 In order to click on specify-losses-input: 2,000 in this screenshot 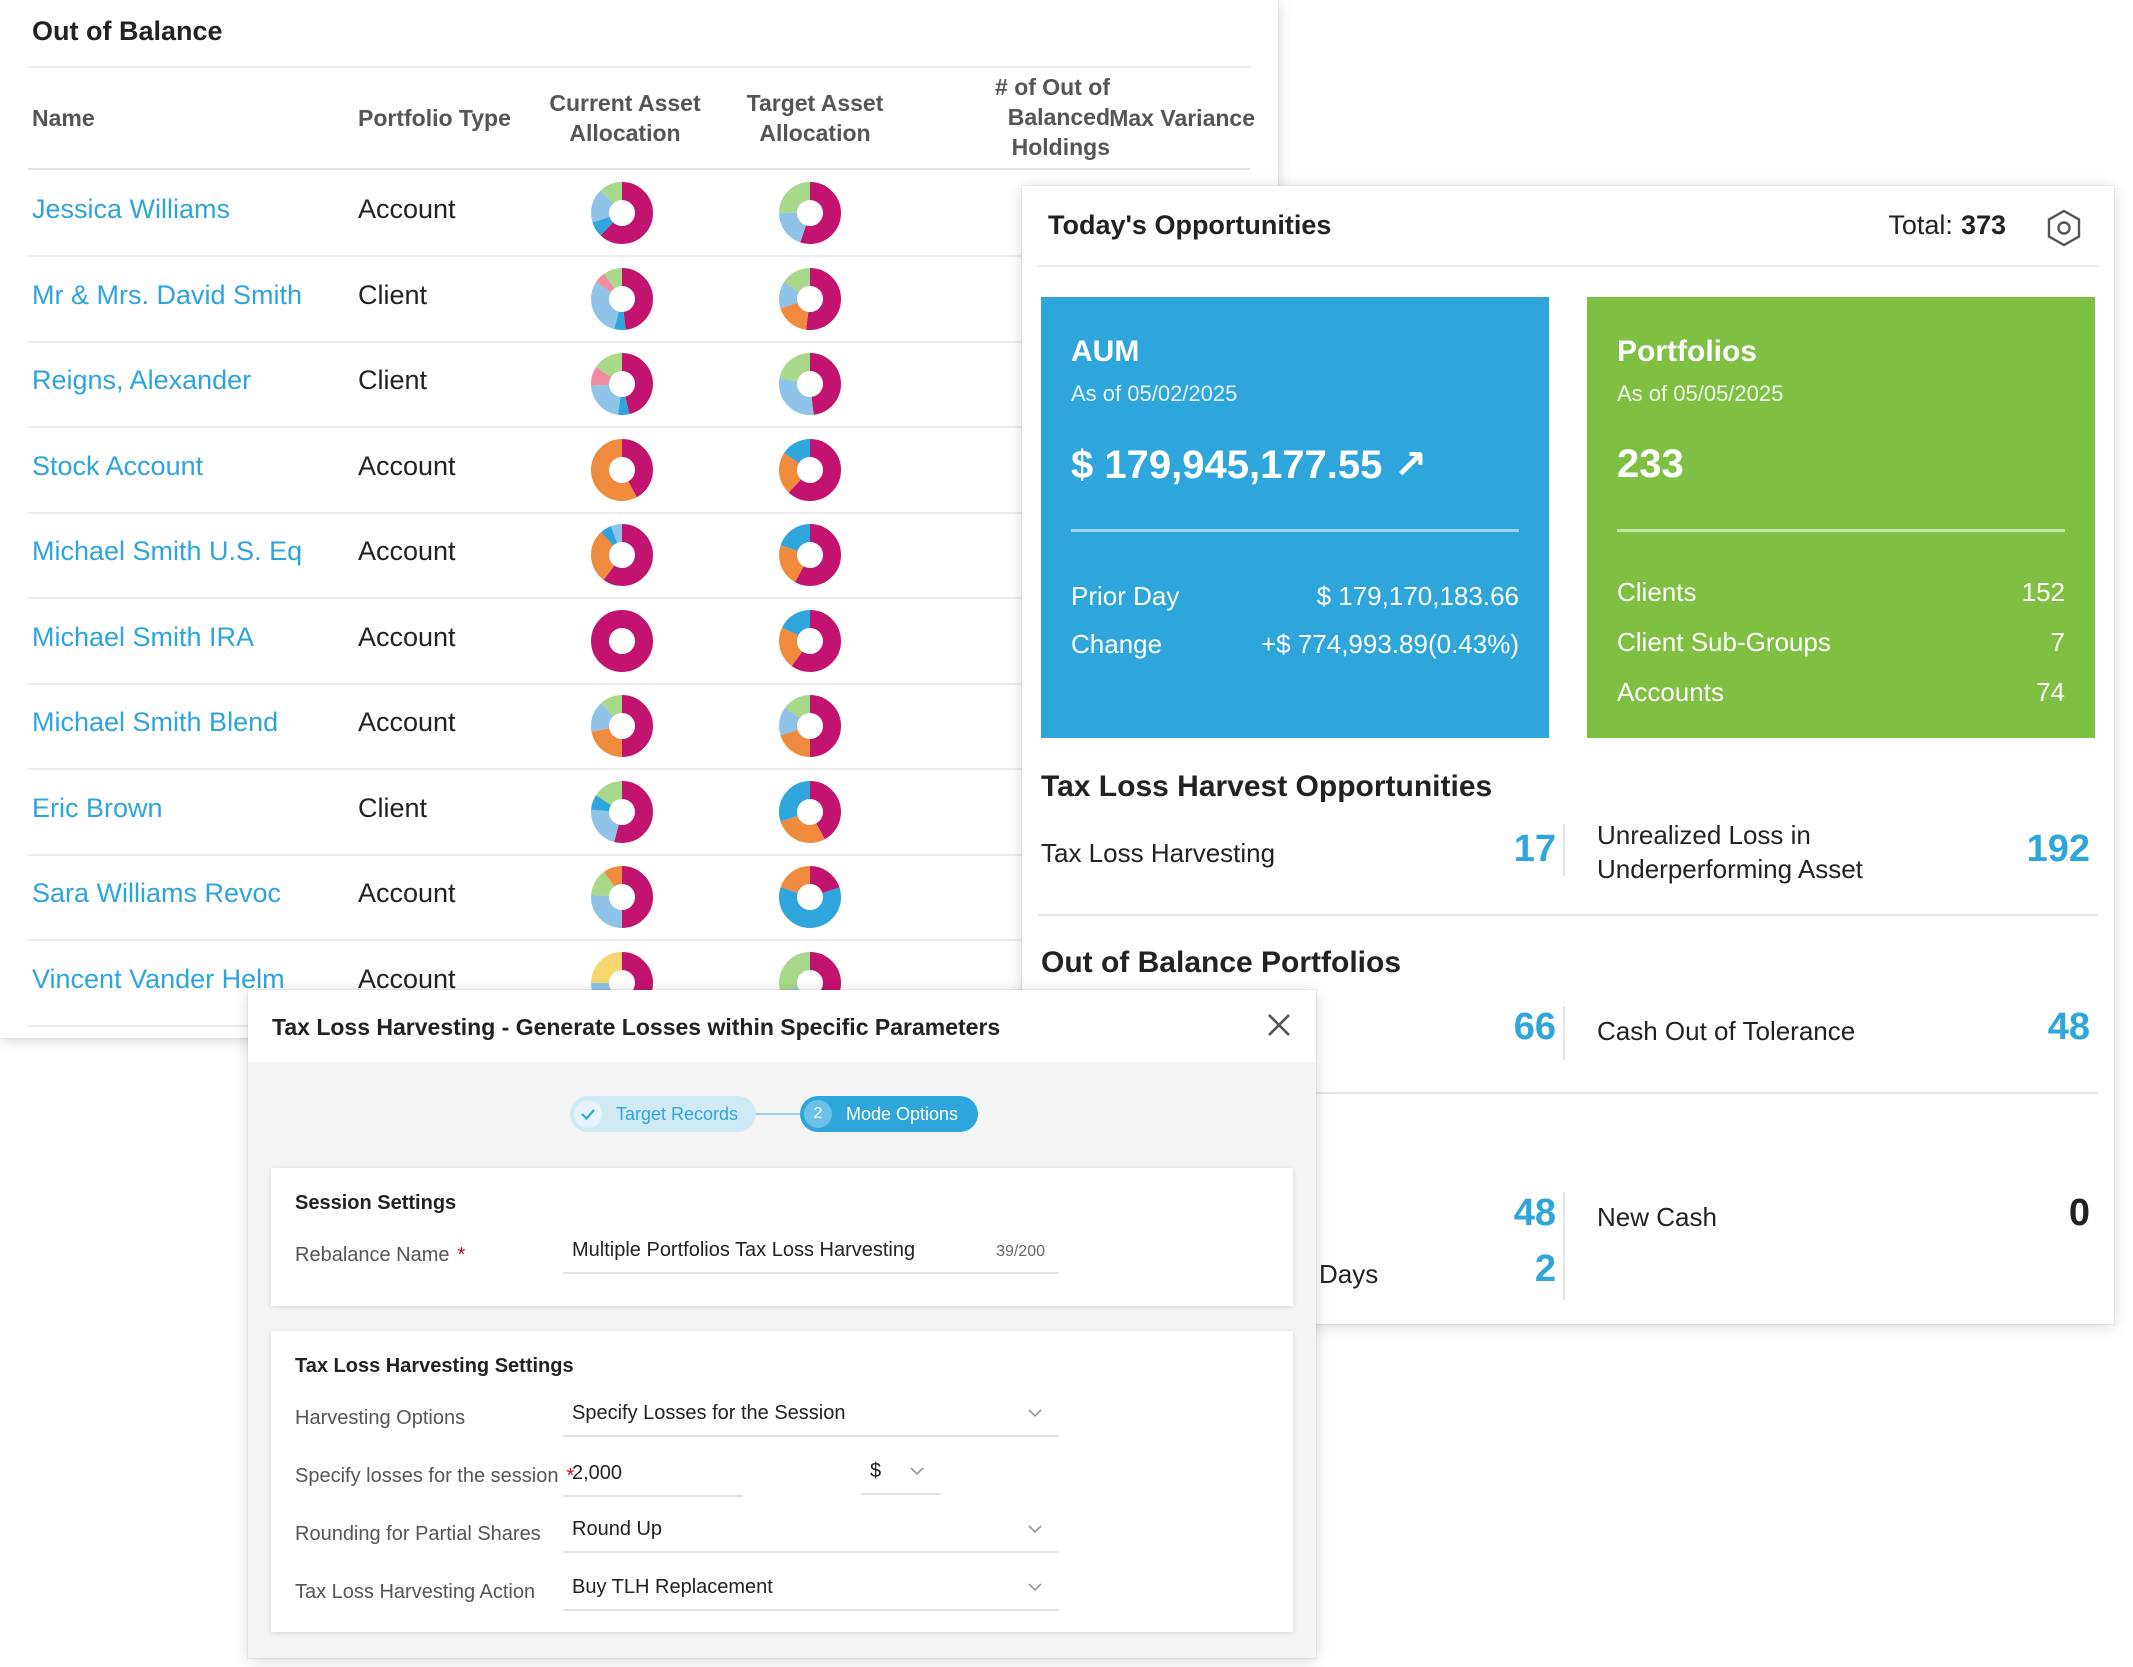, I will do `click(653, 1476)`.